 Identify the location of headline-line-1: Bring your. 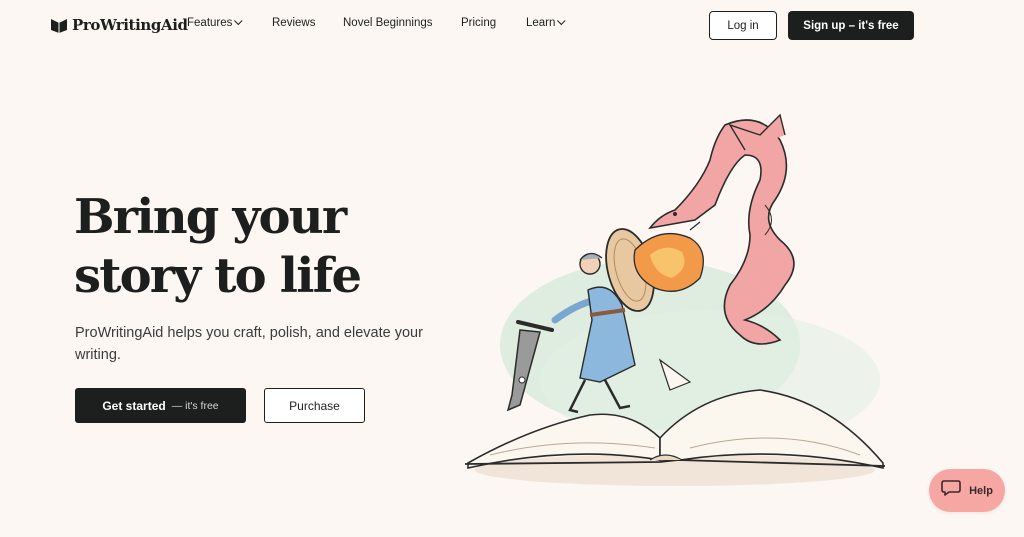
(210, 217).